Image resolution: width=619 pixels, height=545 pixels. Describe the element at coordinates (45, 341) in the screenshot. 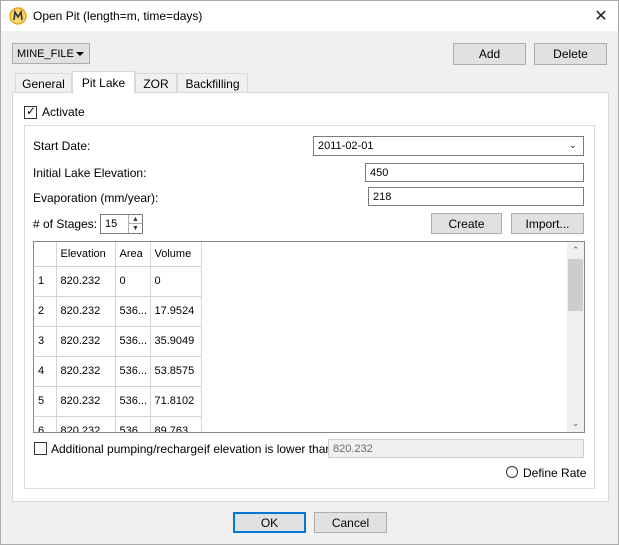

I see `row-index: 3` at that location.